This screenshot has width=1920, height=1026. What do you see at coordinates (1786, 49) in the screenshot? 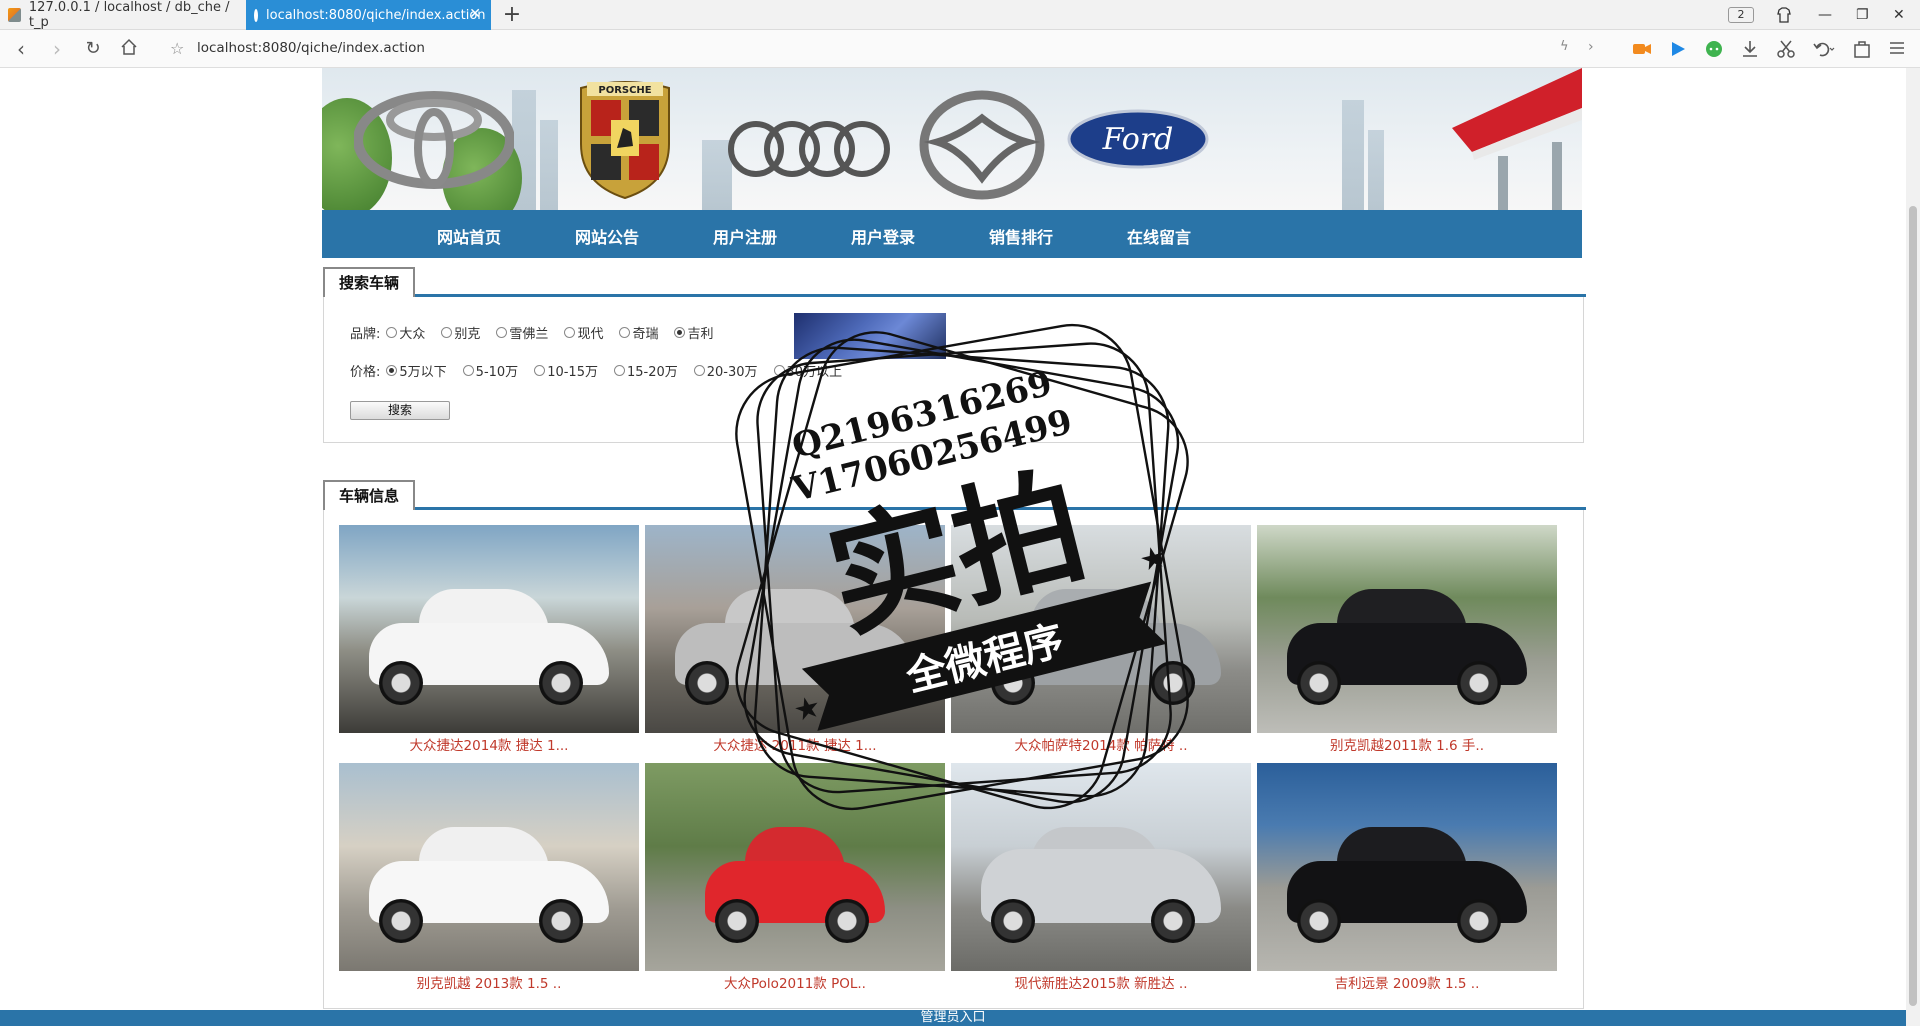
I see `scissors-icon` at bounding box center [1786, 49].